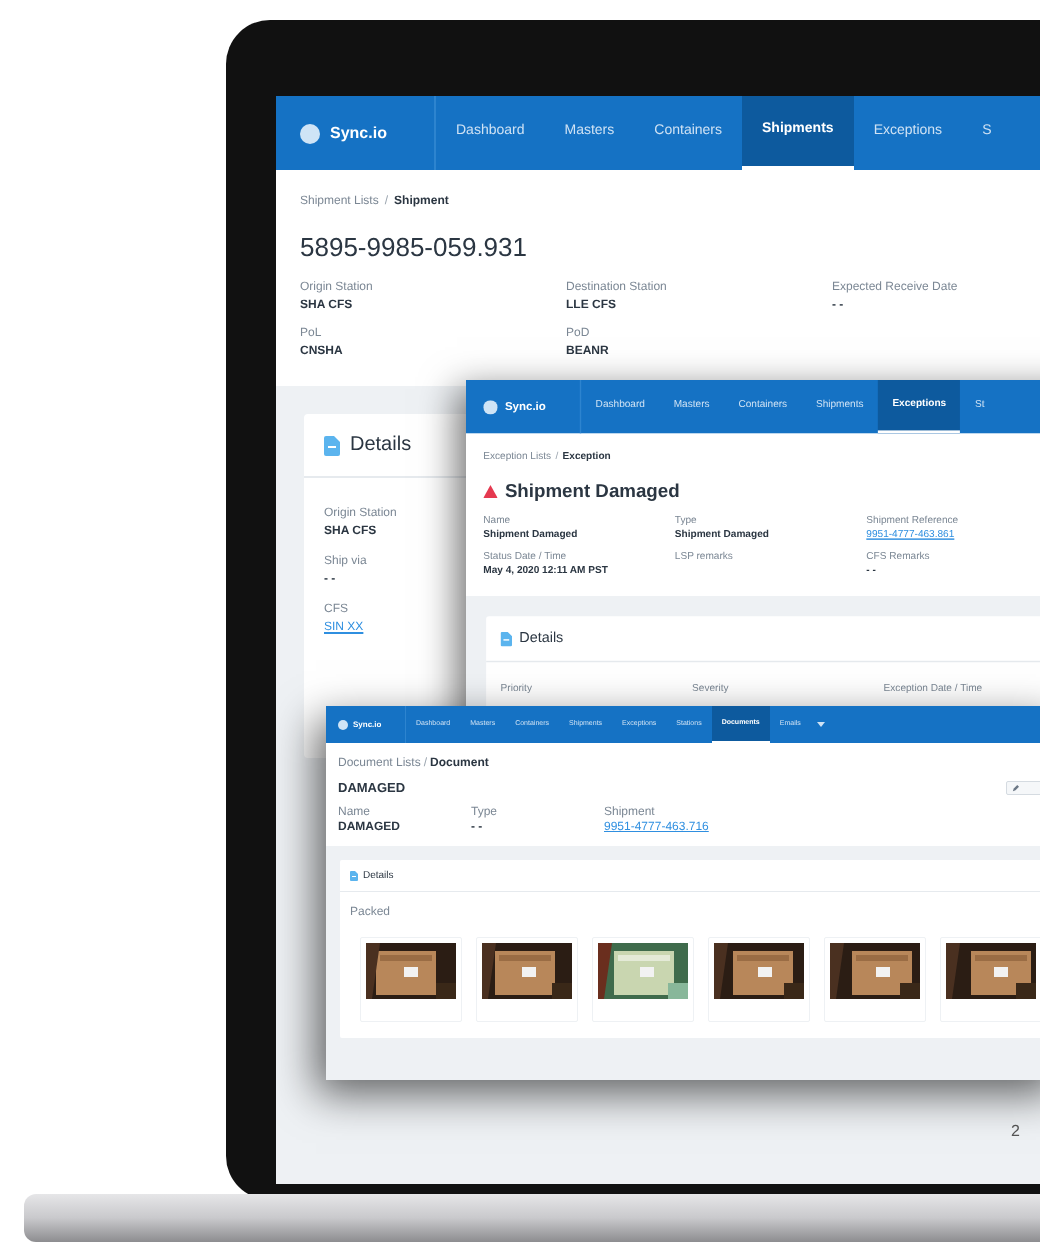  What do you see at coordinates (1015, 788) in the screenshot?
I see `pencil-icon` at bounding box center [1015, 788].